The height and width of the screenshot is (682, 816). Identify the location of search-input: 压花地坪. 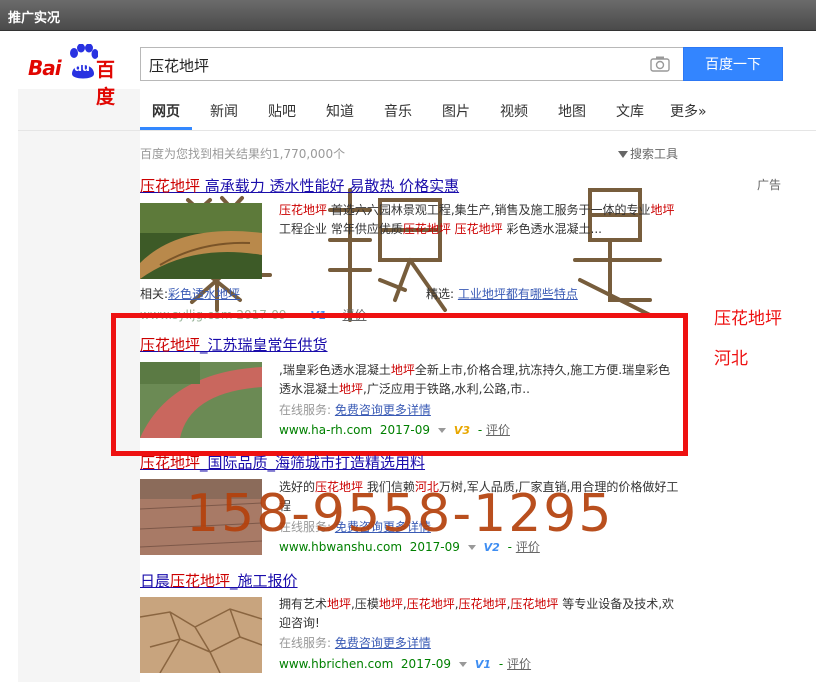
(412, 64).